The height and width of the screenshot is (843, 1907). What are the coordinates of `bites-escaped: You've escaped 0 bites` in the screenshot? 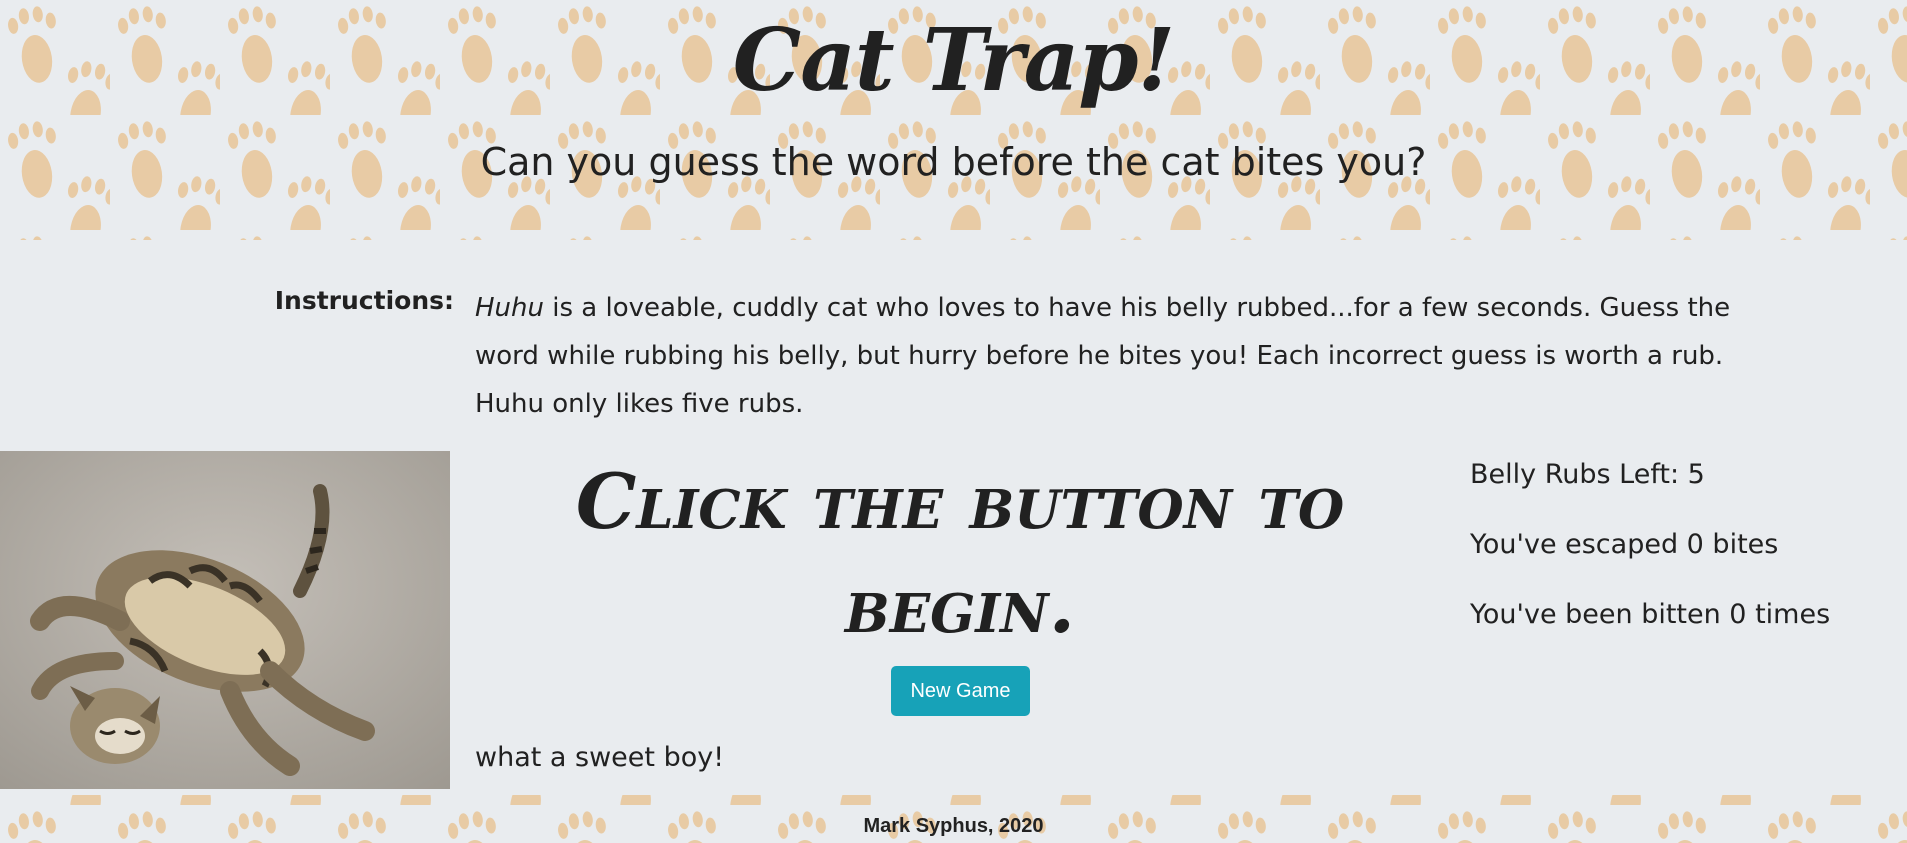 It's located at (1624, 544).